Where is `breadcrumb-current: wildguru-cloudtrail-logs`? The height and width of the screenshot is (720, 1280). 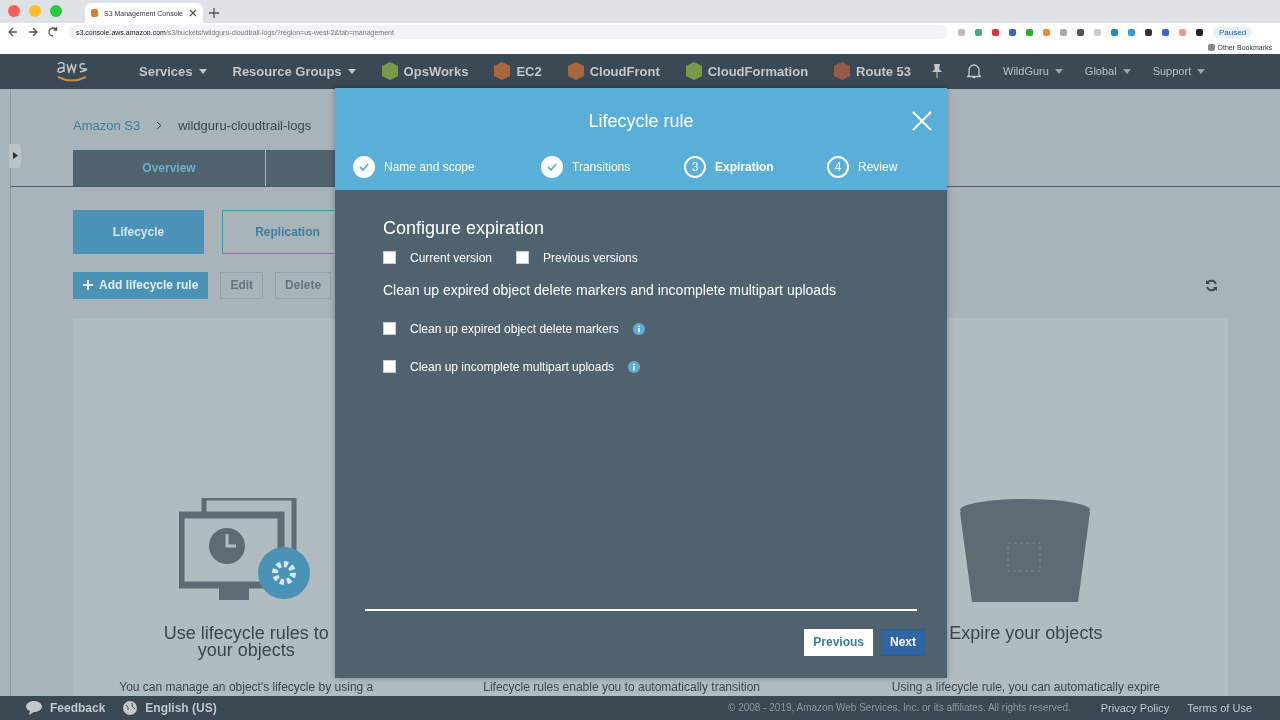
breadcrumb-current: wildguru-cloudtrail-logs is located at coordinates (245, 126).